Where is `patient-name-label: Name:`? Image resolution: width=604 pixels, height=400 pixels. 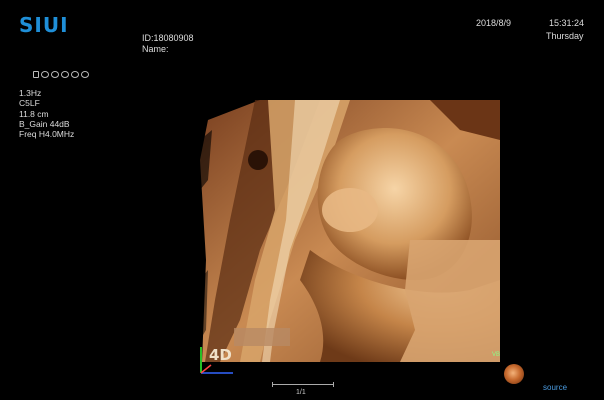
patient-name-label: Name: is located at coordinates (155, 49).